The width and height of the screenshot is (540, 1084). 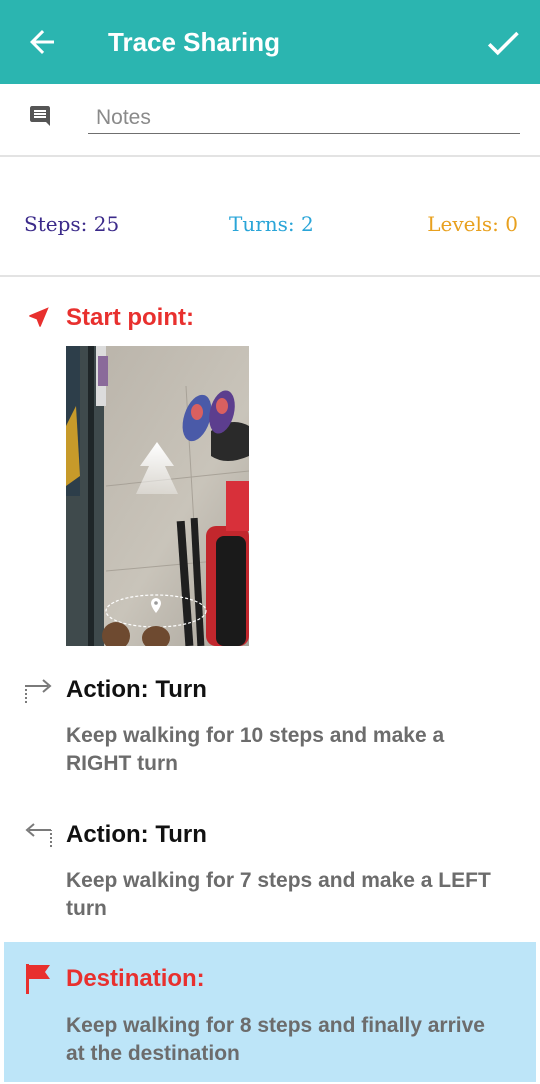 I want to click on app-bar: Trace Sharing, so click(x=270, y=42).